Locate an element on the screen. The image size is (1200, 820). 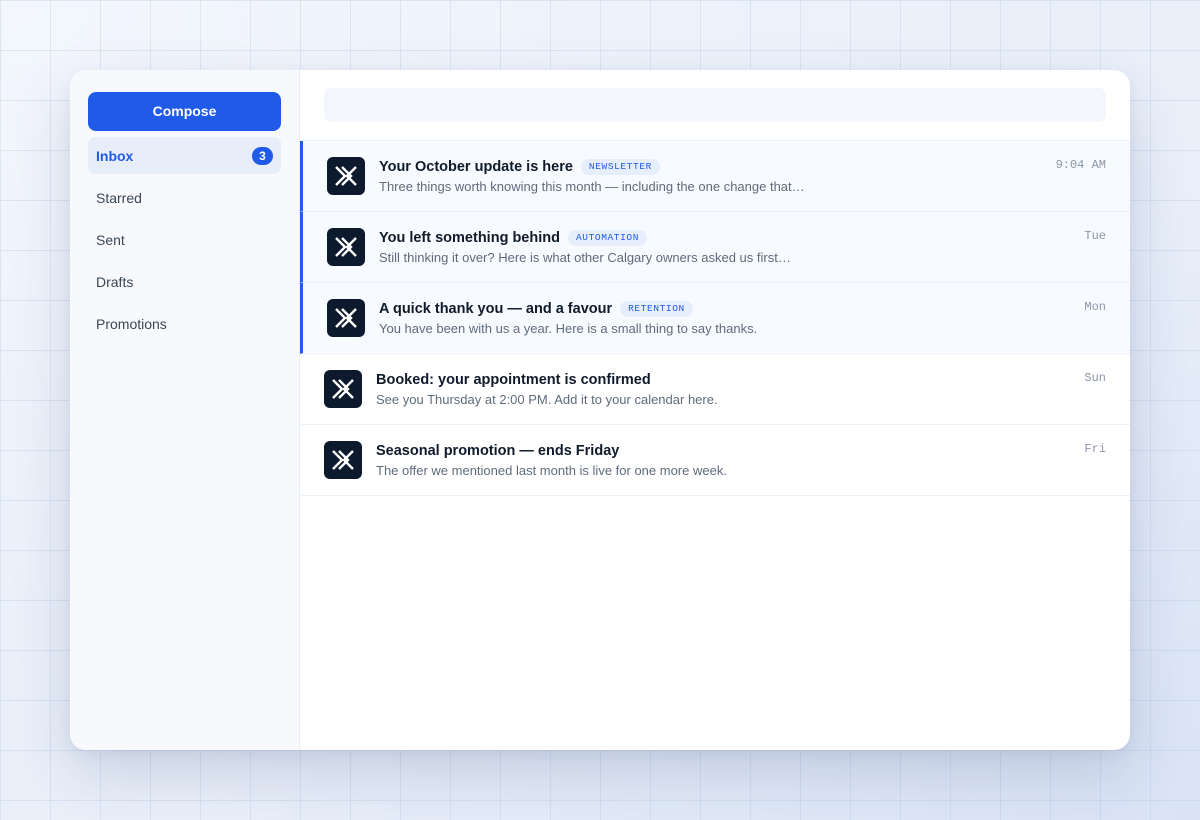
message-subject: Seasonal promotion — ends Friday is located at coordinates (498, 451).